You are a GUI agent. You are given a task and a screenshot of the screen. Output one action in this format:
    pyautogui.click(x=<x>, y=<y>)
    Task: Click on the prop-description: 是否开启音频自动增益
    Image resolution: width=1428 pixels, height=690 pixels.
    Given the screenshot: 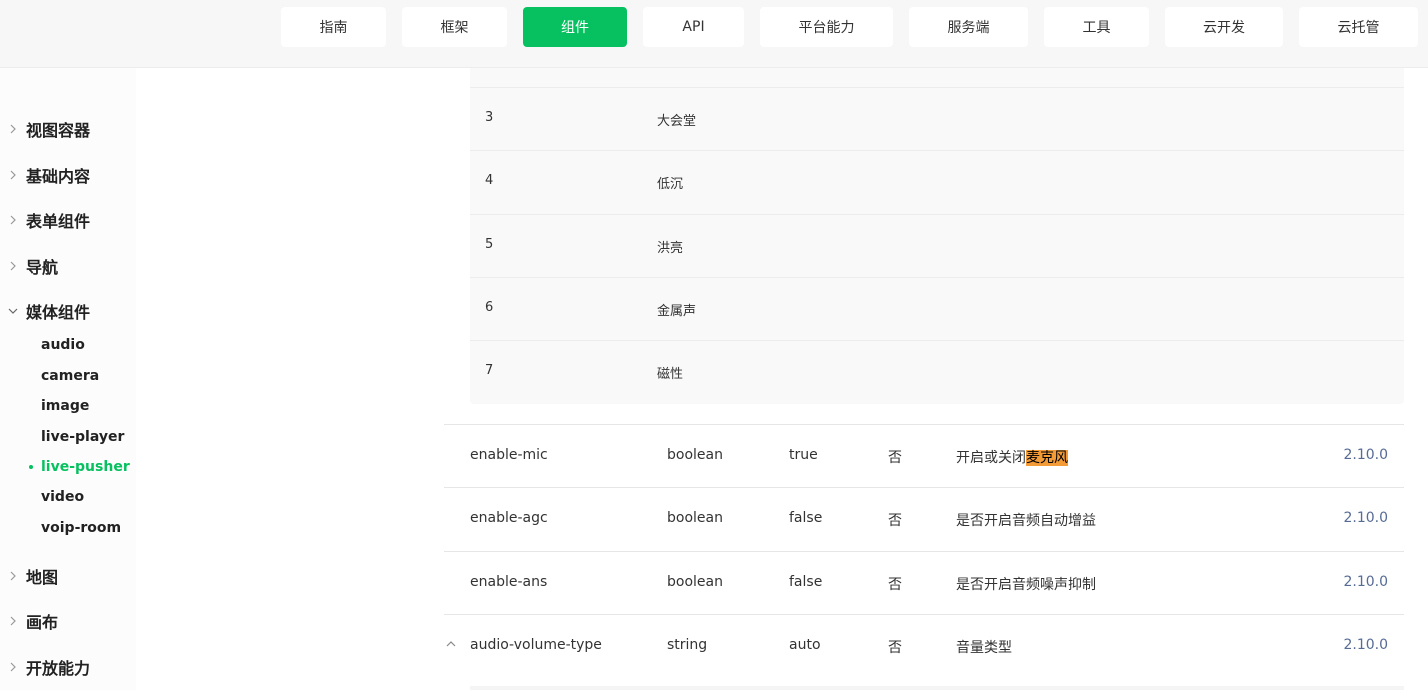 What is the action you would take?
    pyautogui.click(x=1026, y=521)
    